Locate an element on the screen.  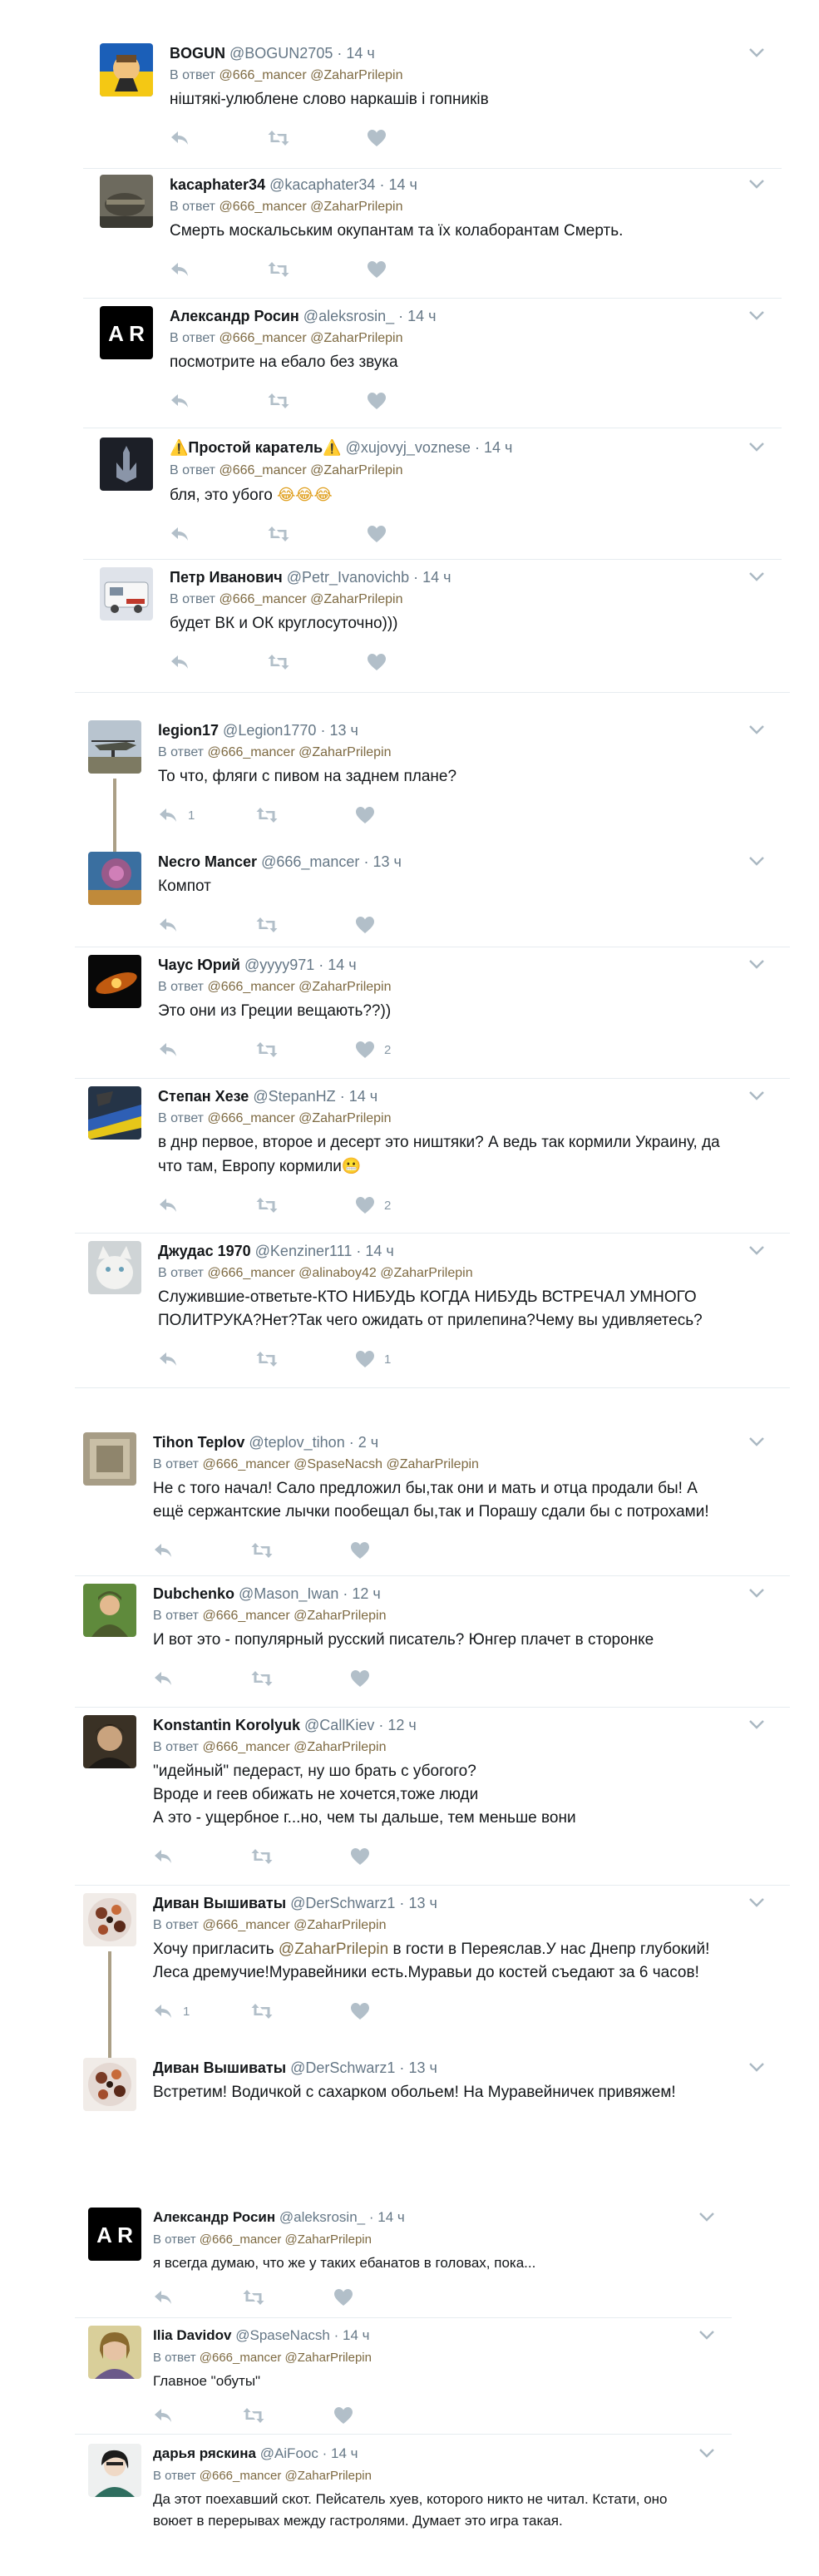
author-name: Петр Иванович is located at coordinates (226, 577).